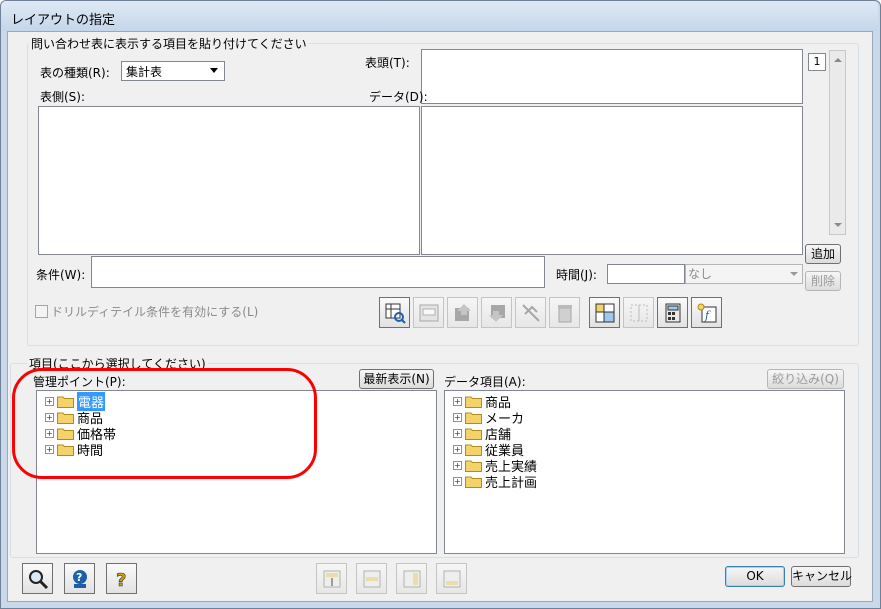  Describe the element at coordinates (755, 576) in the screenshot. I see `ok-button: OK` at that location.